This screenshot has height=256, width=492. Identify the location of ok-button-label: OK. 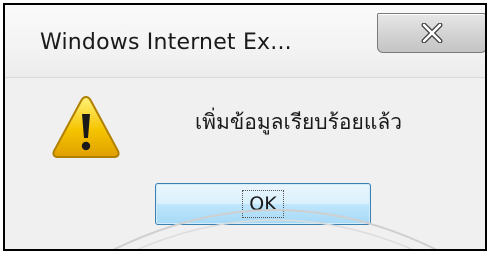
(263, 204).